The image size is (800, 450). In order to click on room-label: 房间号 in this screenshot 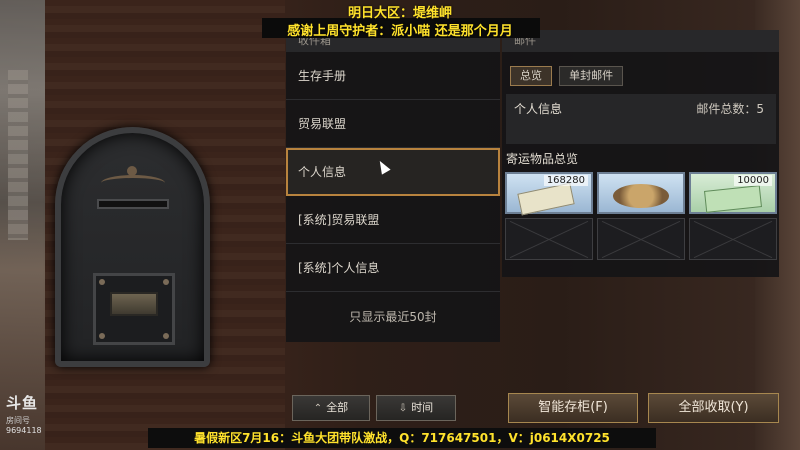, I will do `click(18, 420)`.